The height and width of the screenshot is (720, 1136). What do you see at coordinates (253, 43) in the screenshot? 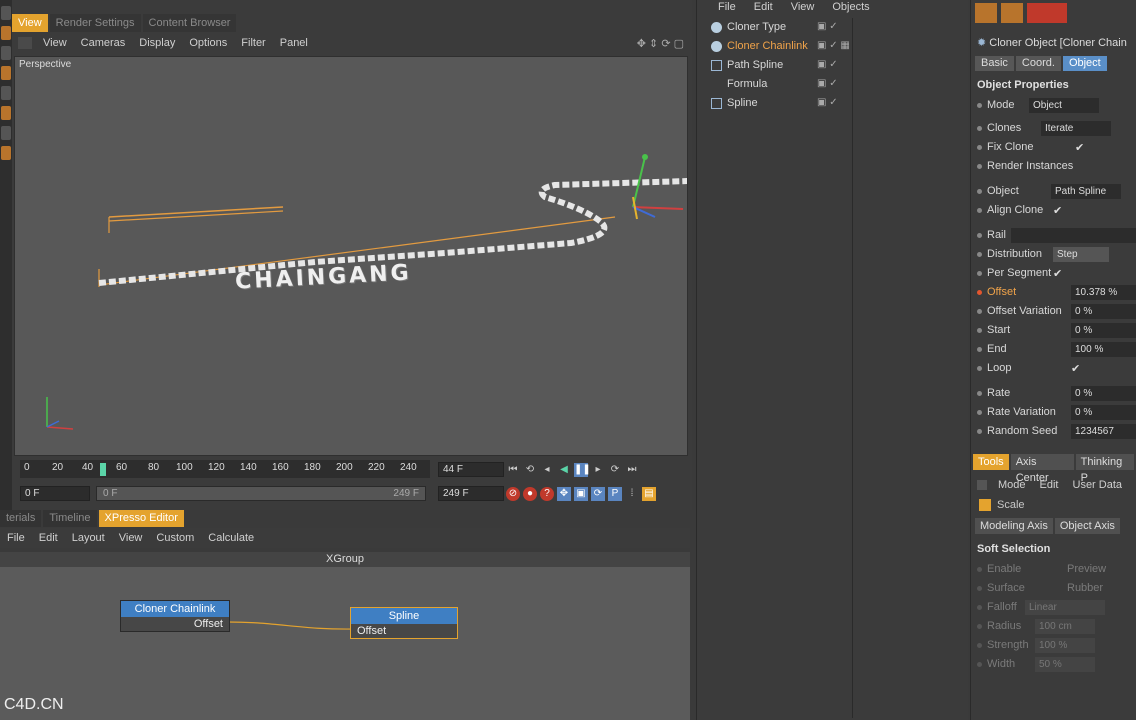
I see `menu-filter: Filter` at bounding box center [253, 43].